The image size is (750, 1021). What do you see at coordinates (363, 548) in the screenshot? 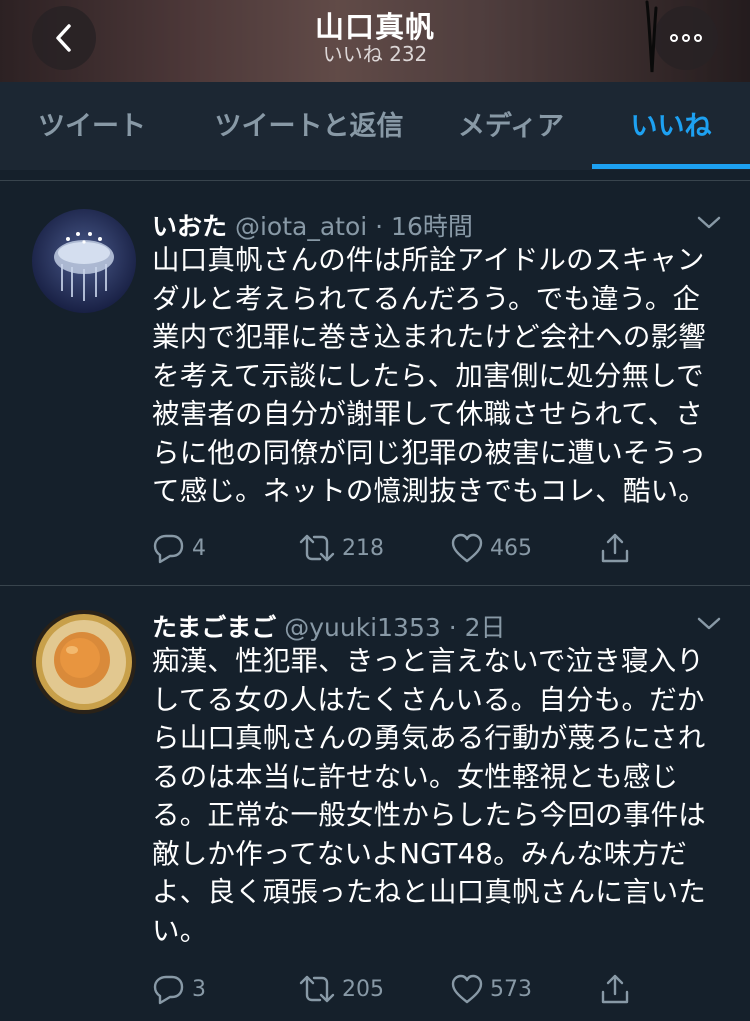
I see `retweet-count: 218` at bounding box center [363, 548].